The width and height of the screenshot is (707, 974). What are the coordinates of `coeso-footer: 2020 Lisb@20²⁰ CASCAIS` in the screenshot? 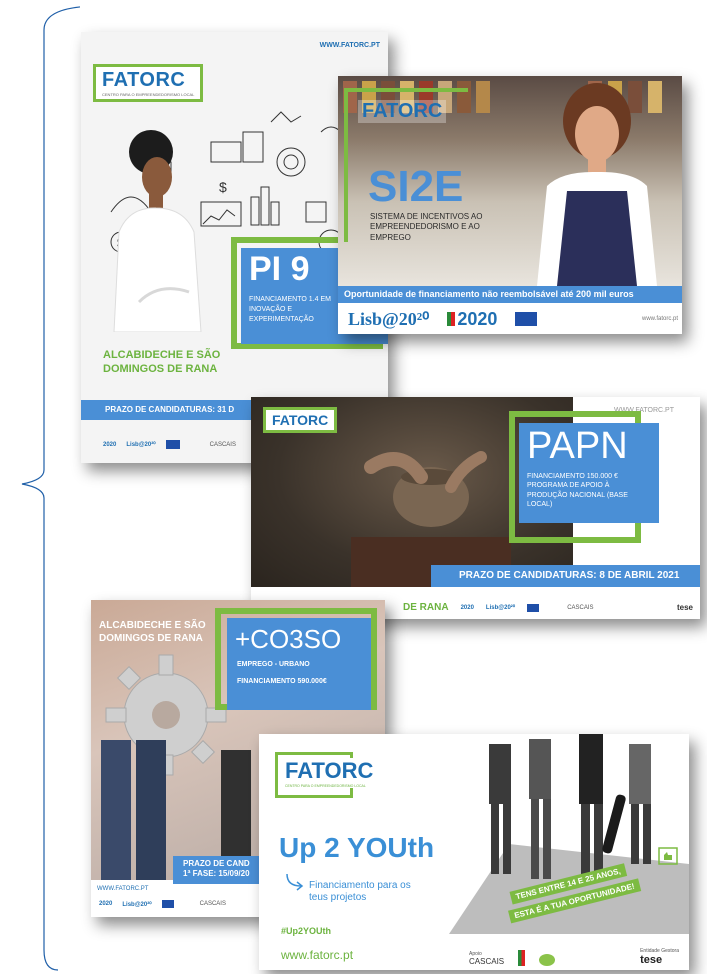 It's located at (162, 904).